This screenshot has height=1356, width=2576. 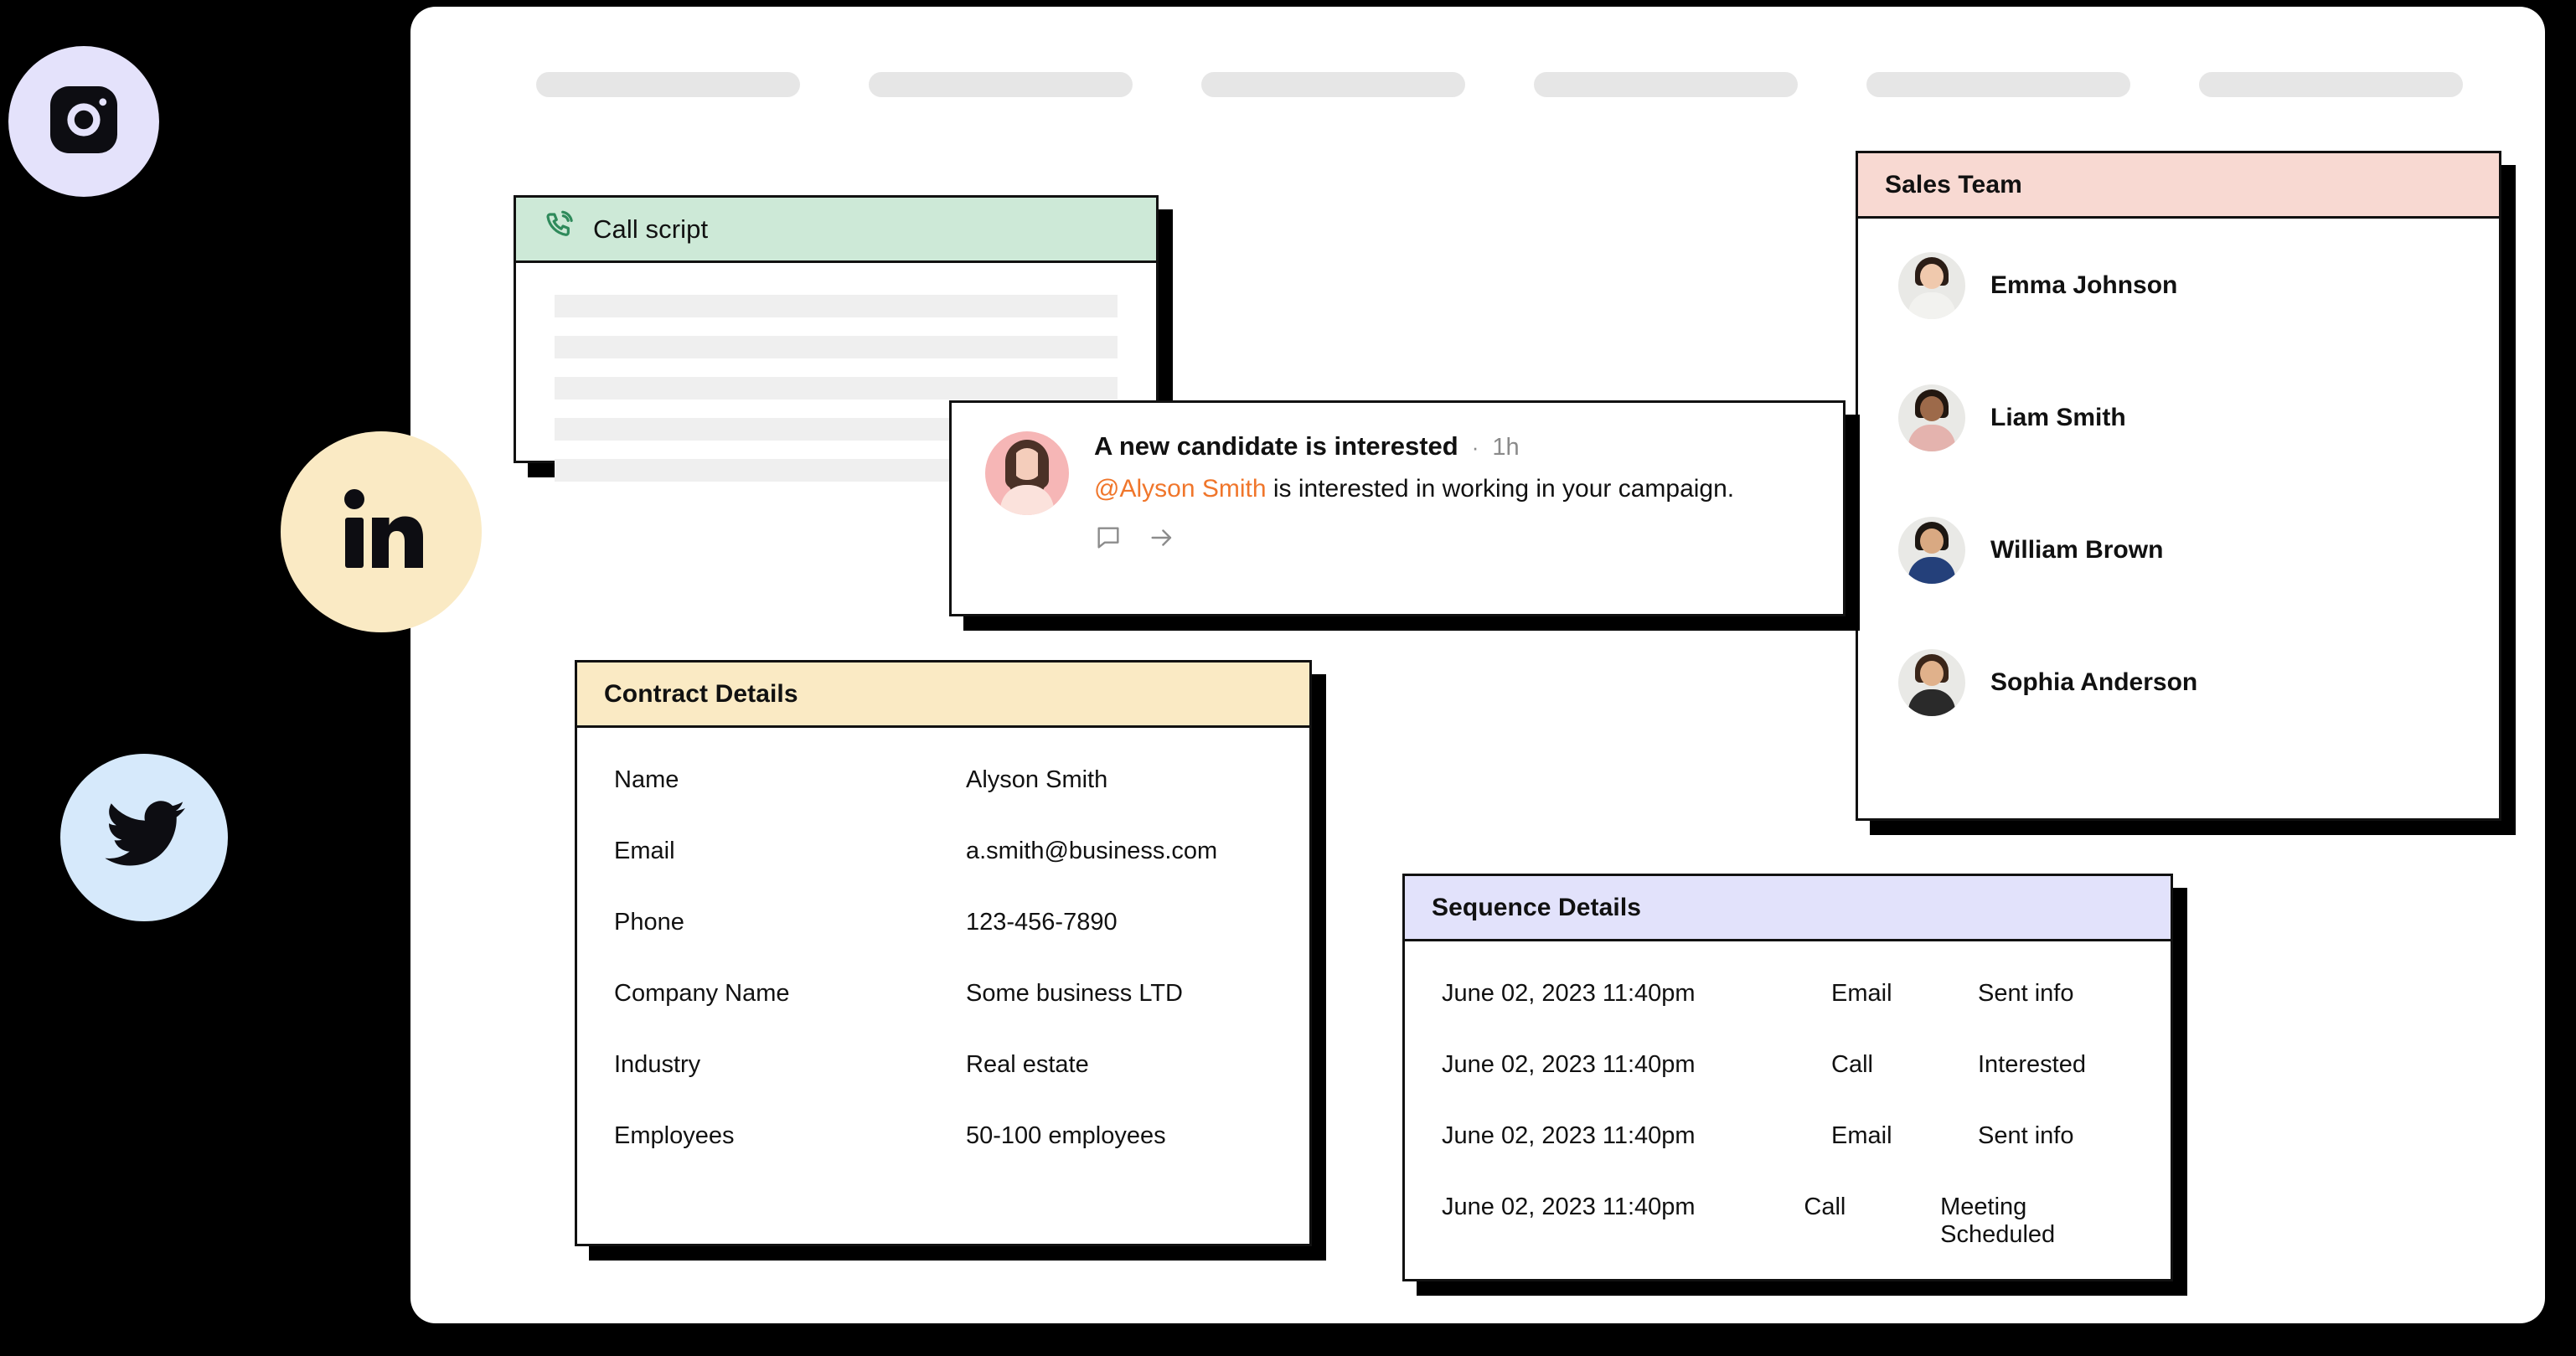 What do you see at coordinates (1037, 779) in the screenshot?
I see `field-value: Alyson Smith` at bounding box center [1037, 779].